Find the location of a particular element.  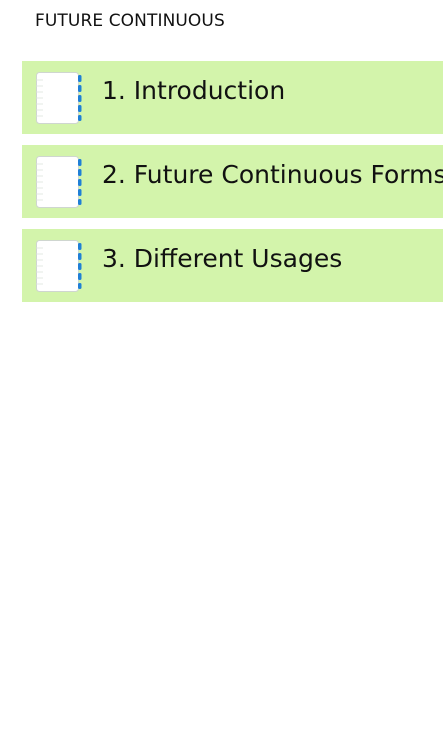

lesson-item-introduction: 1. Introduction is located at coordinates (232, 97).